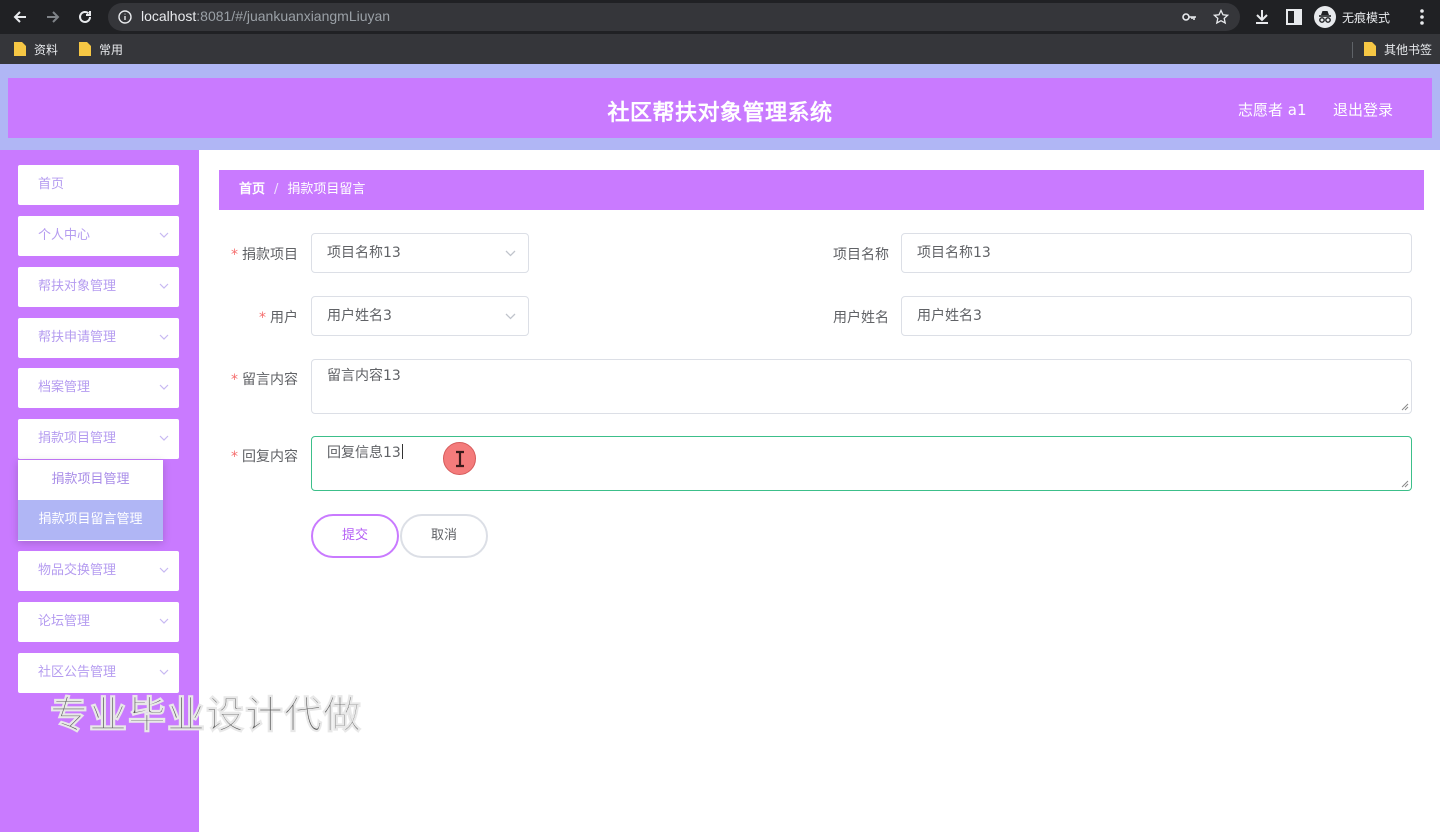 Image resolution: width=1440 pixels, height=832 pixels. I want to click on sidebar-item-donation-projects: 捐款项目管理, so click(98, 439).